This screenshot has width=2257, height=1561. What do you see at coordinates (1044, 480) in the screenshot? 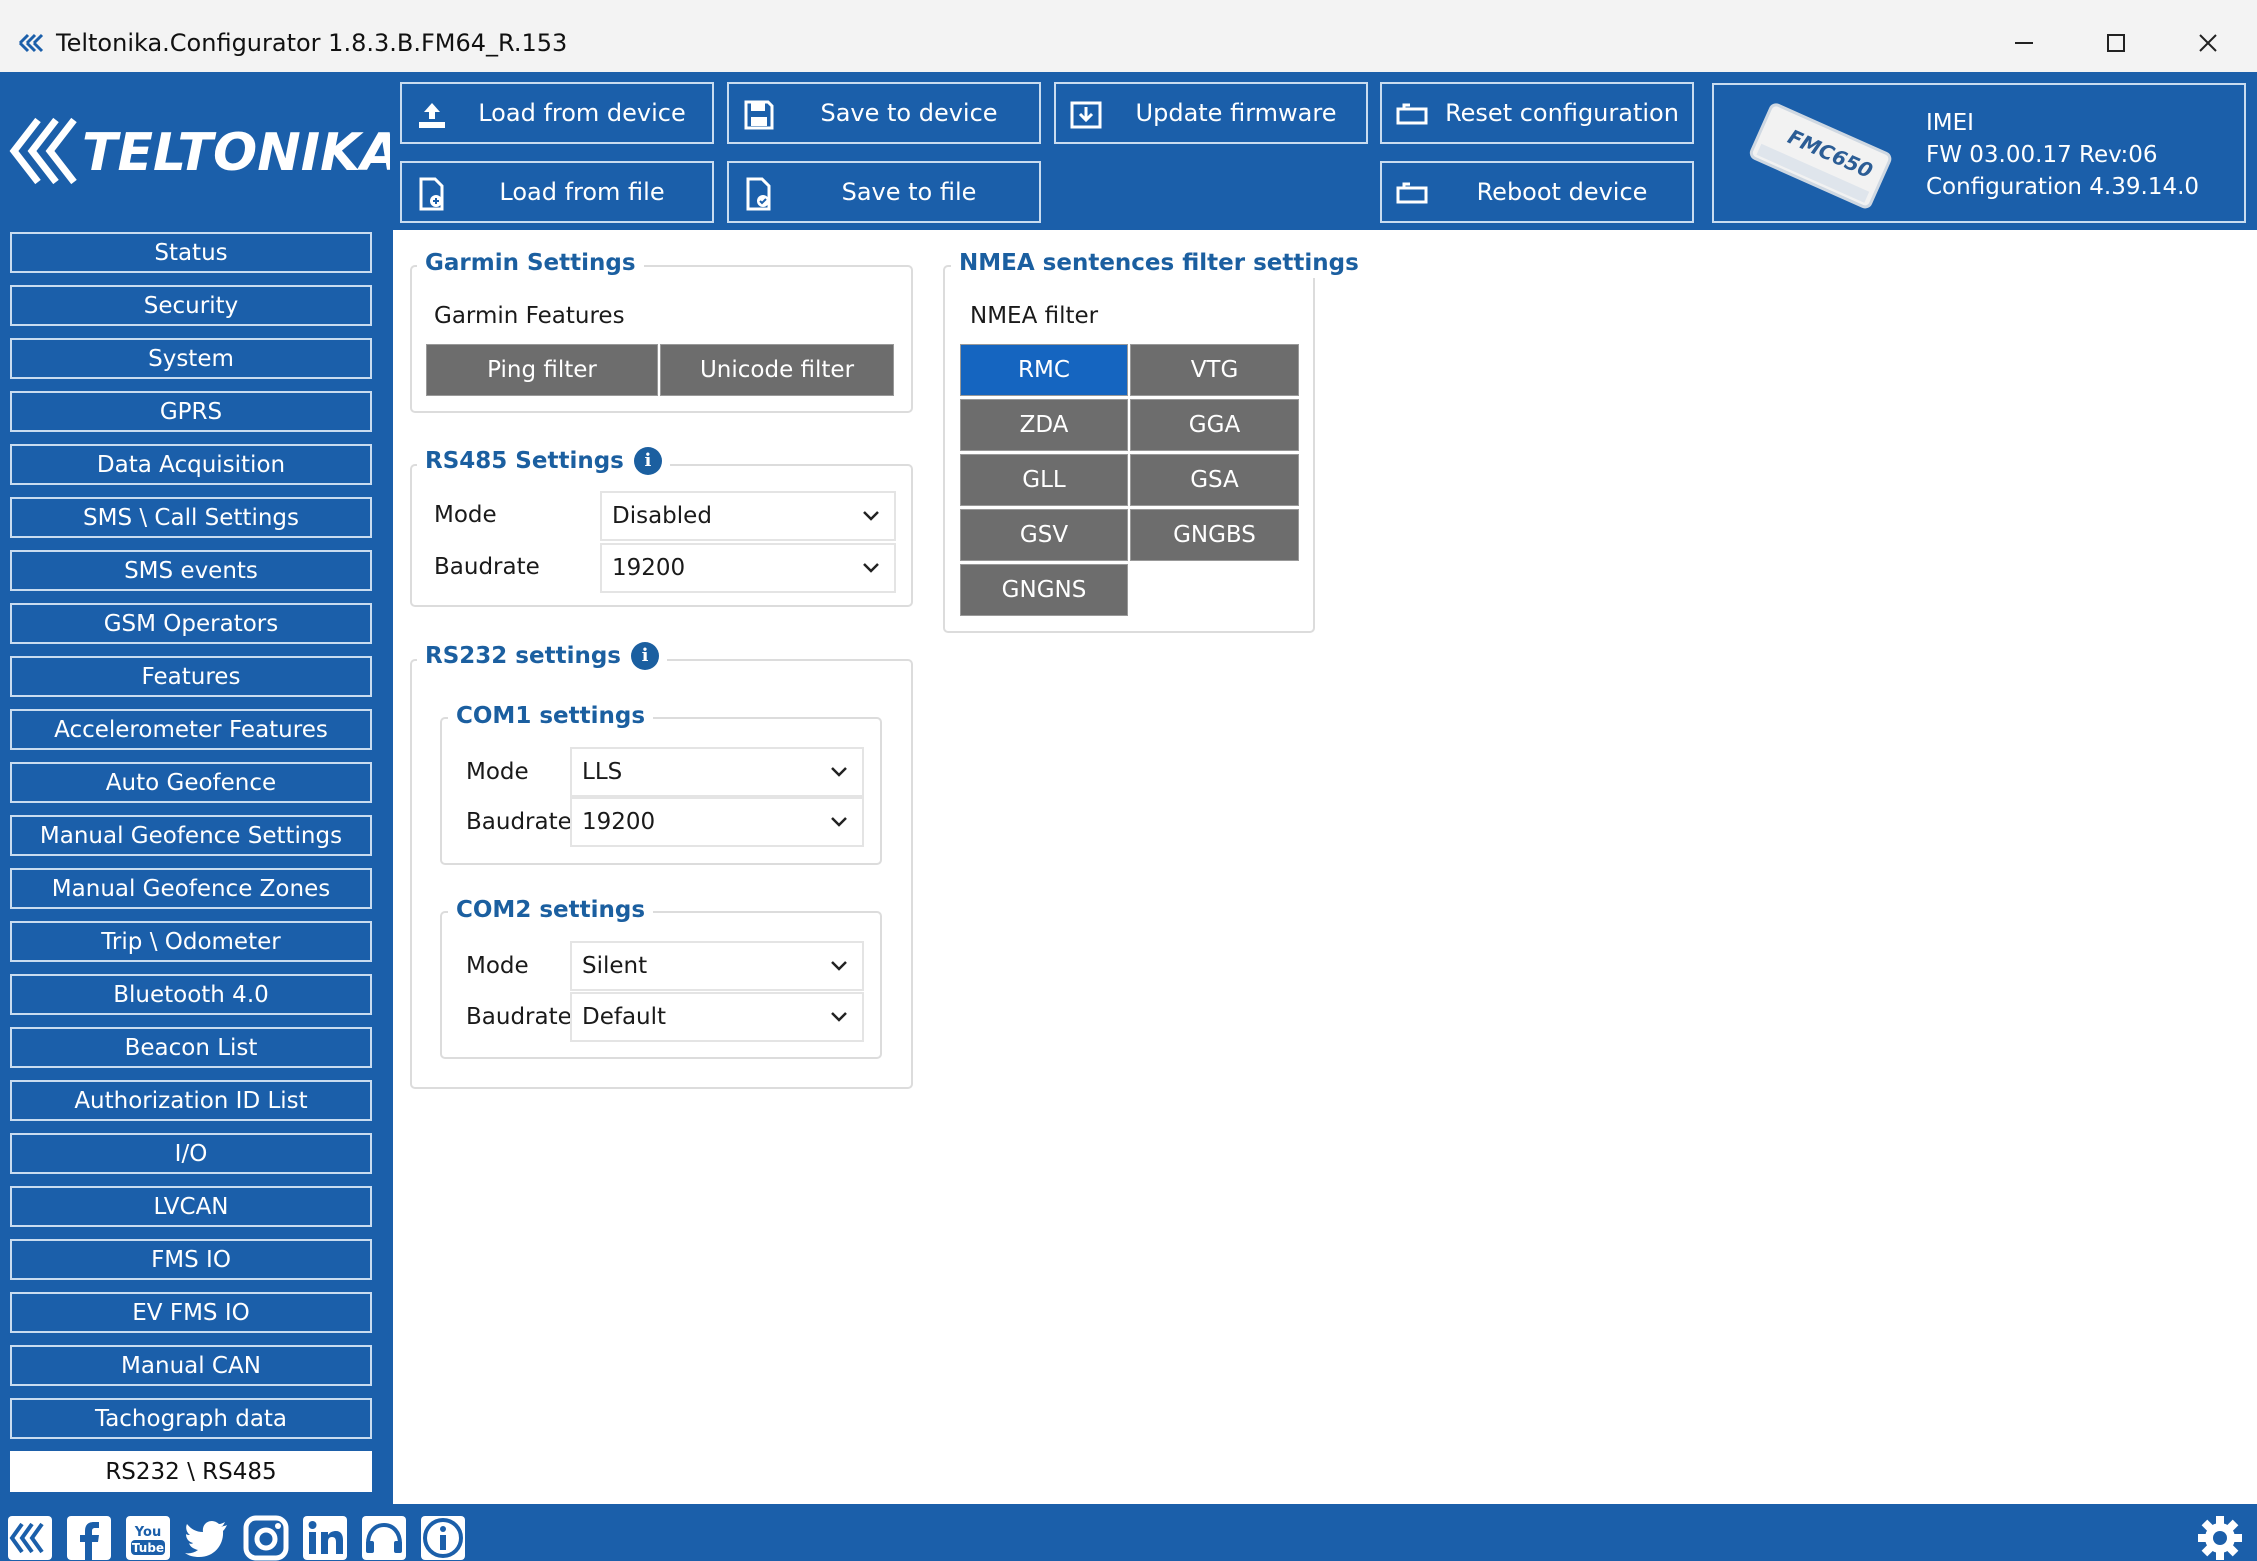
I see `nmea-gll-toggle: GLL` at bounding box center [1044, 480].